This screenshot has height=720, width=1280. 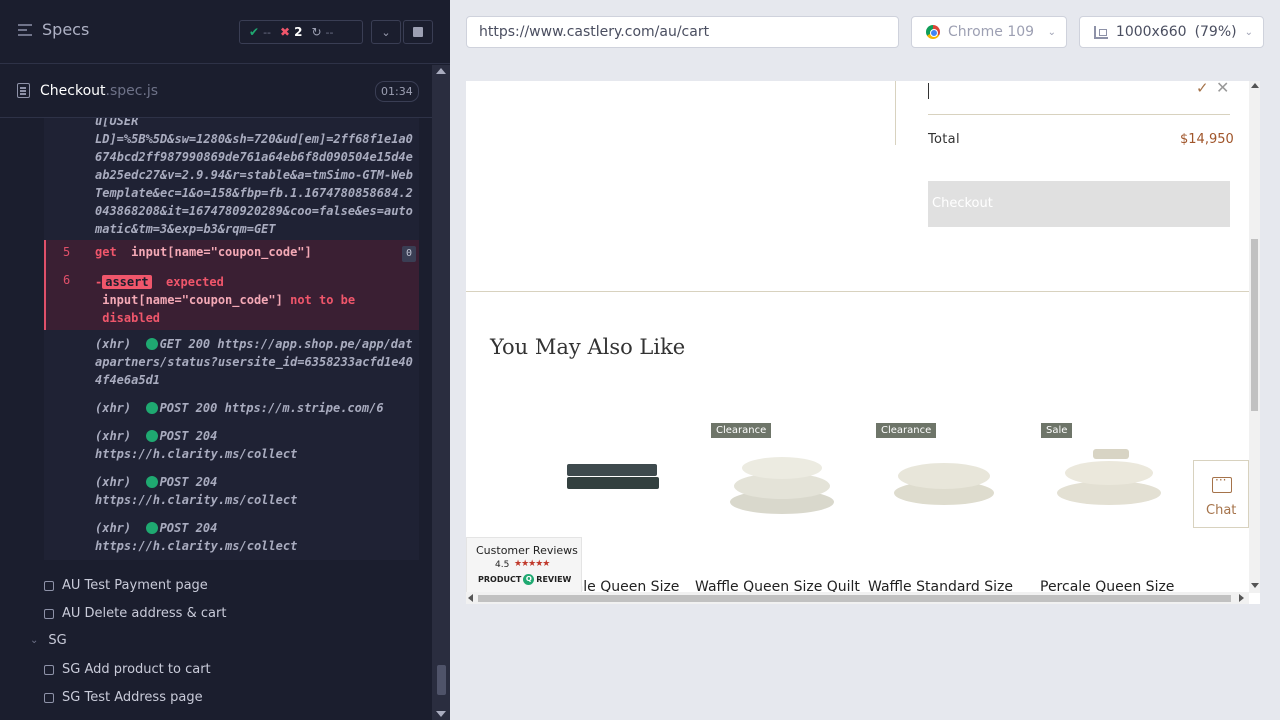 What do you see at coordinates (928, 91) in the screenshot?
I see `text-caret` at bounding box center [928, 91].